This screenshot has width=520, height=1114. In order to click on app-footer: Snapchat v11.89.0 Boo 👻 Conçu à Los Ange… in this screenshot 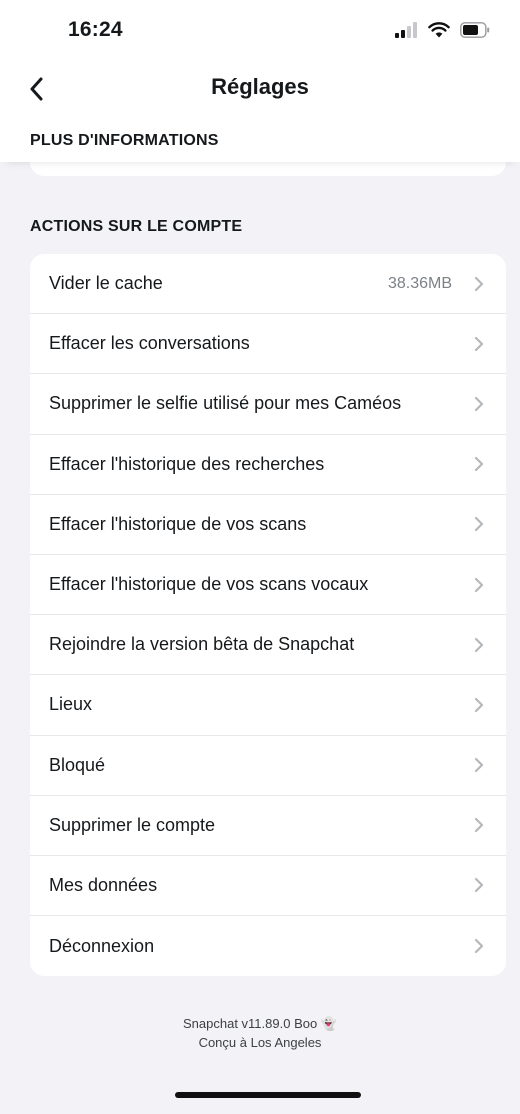, I will do `click(260, 1033)`.